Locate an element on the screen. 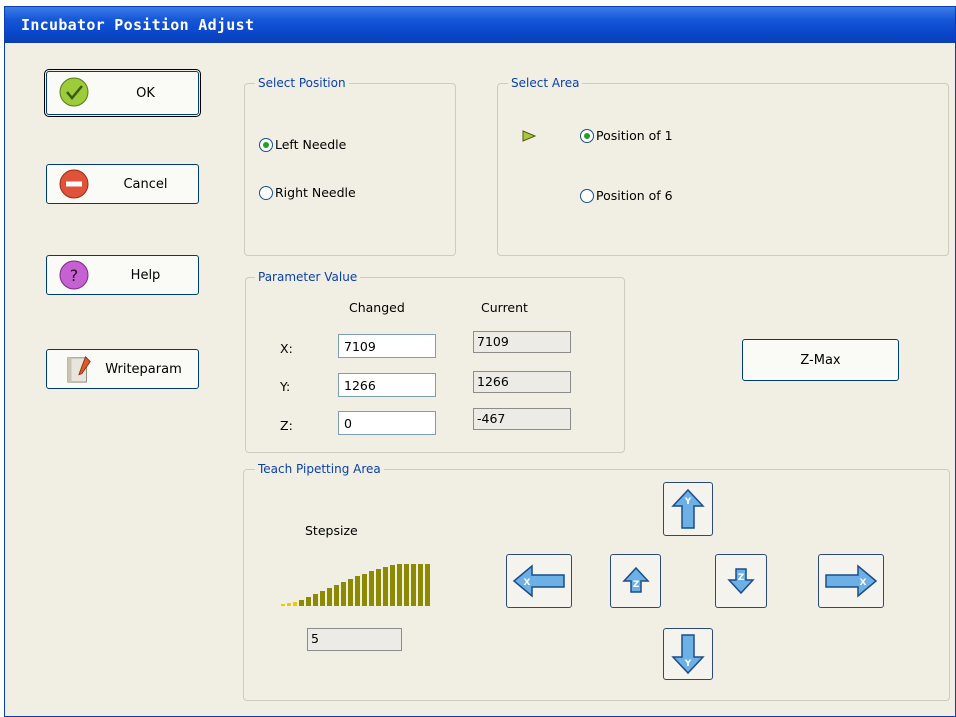 Image resolution: width=956 pixels, height=717 pixels. right-needle-radio-button is located at coordinates (266, 192).